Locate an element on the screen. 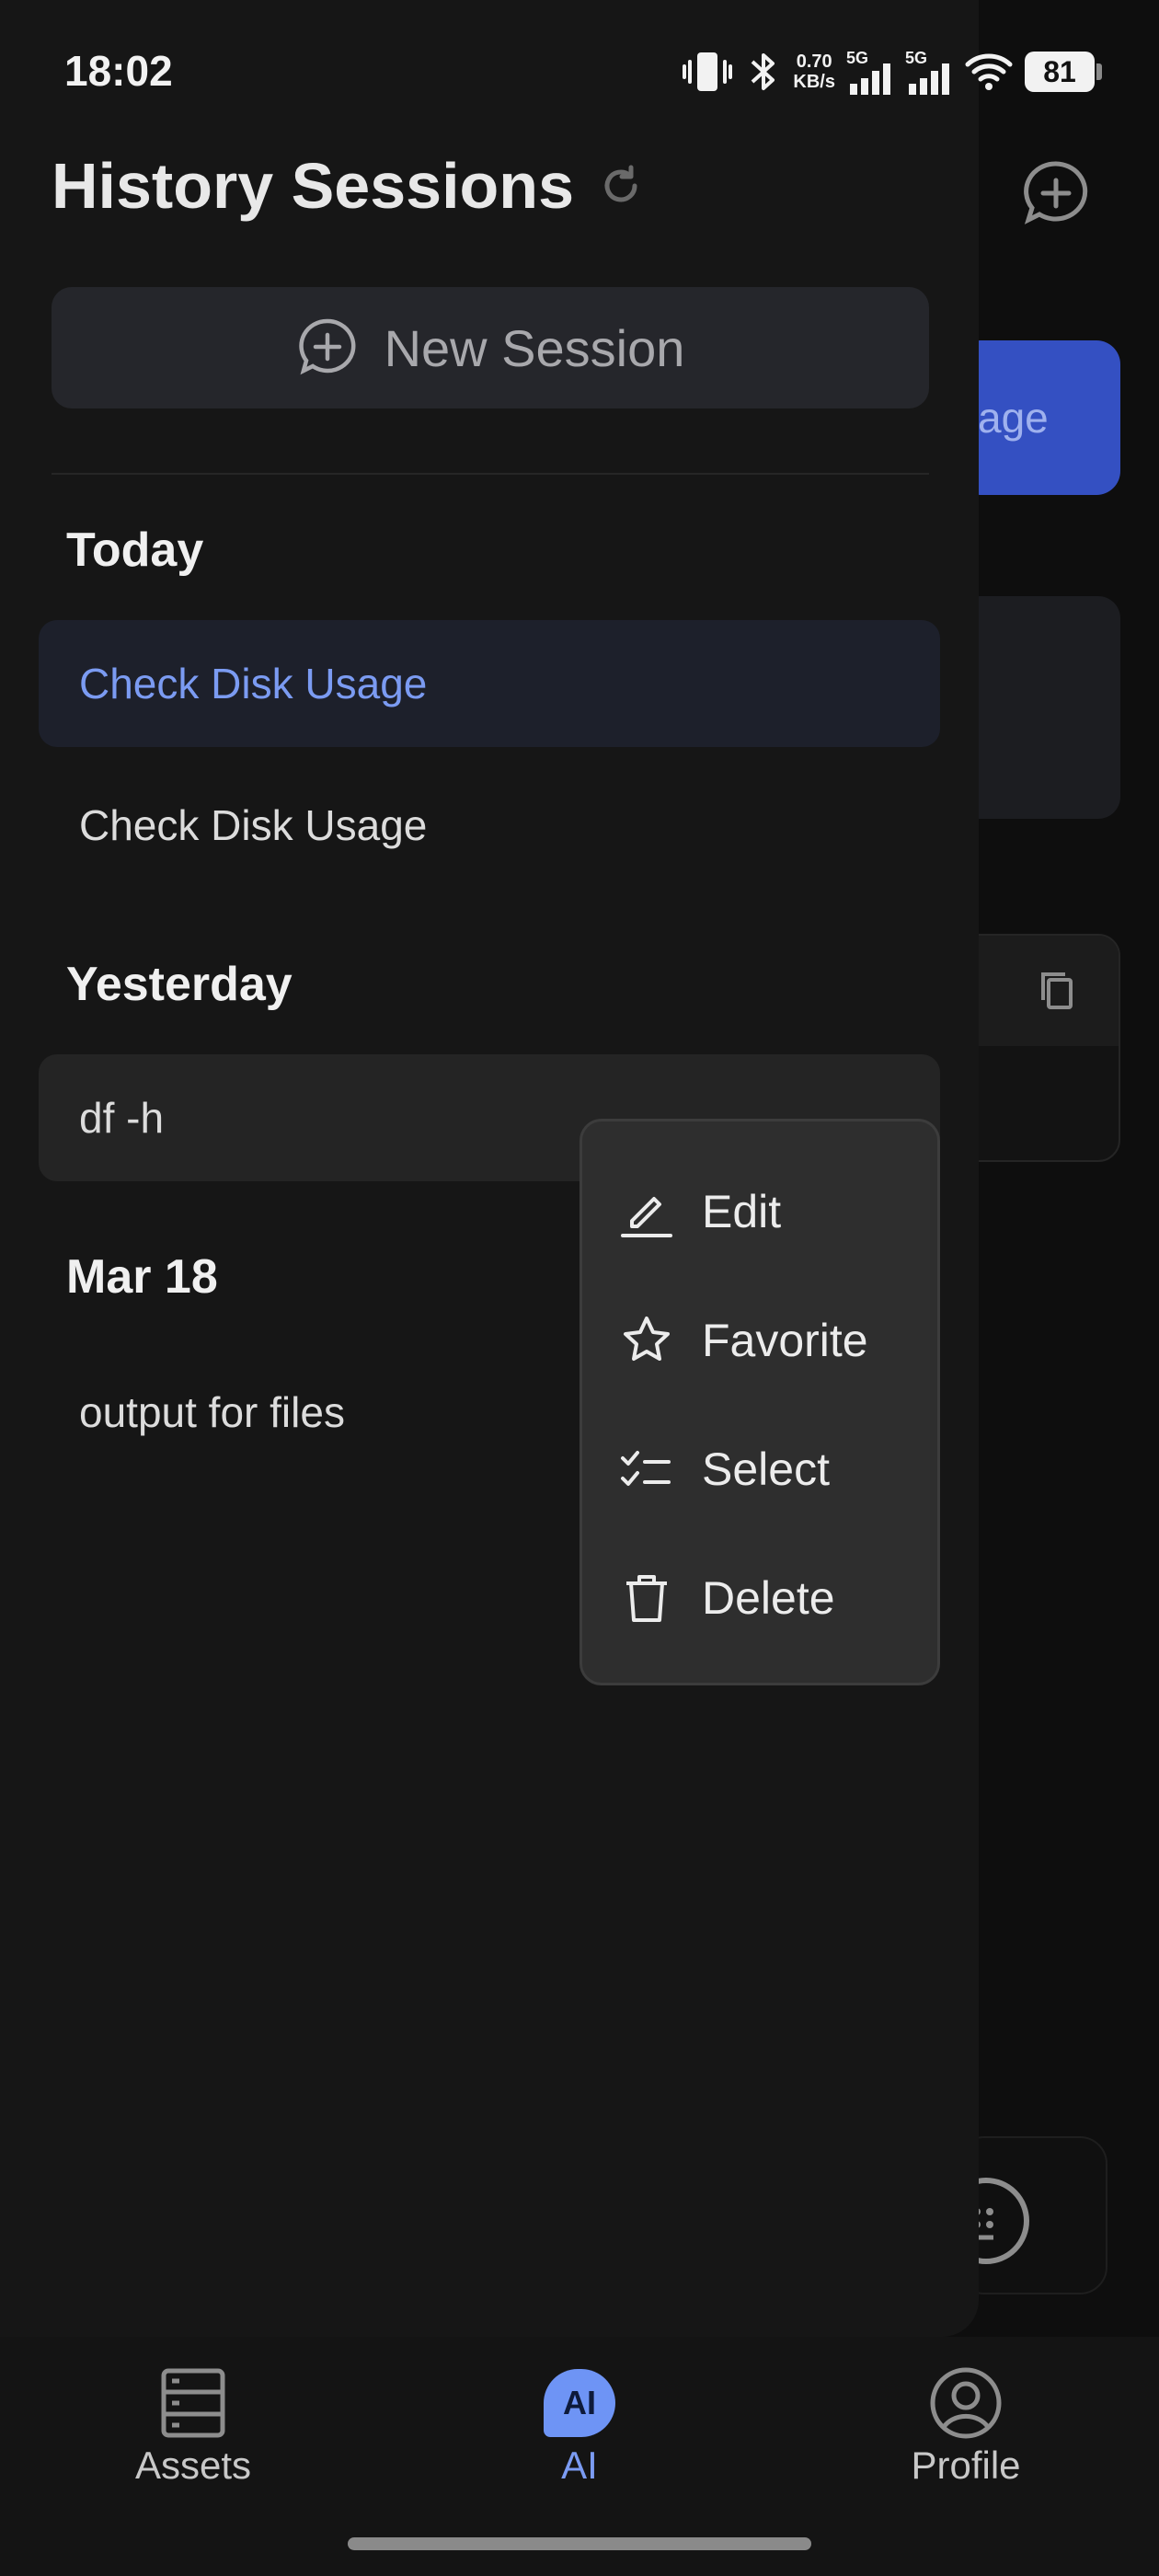 The width and height of the screenshot is (1159, 2576). new-session-label: New Session is located at coordinates (534, 347).